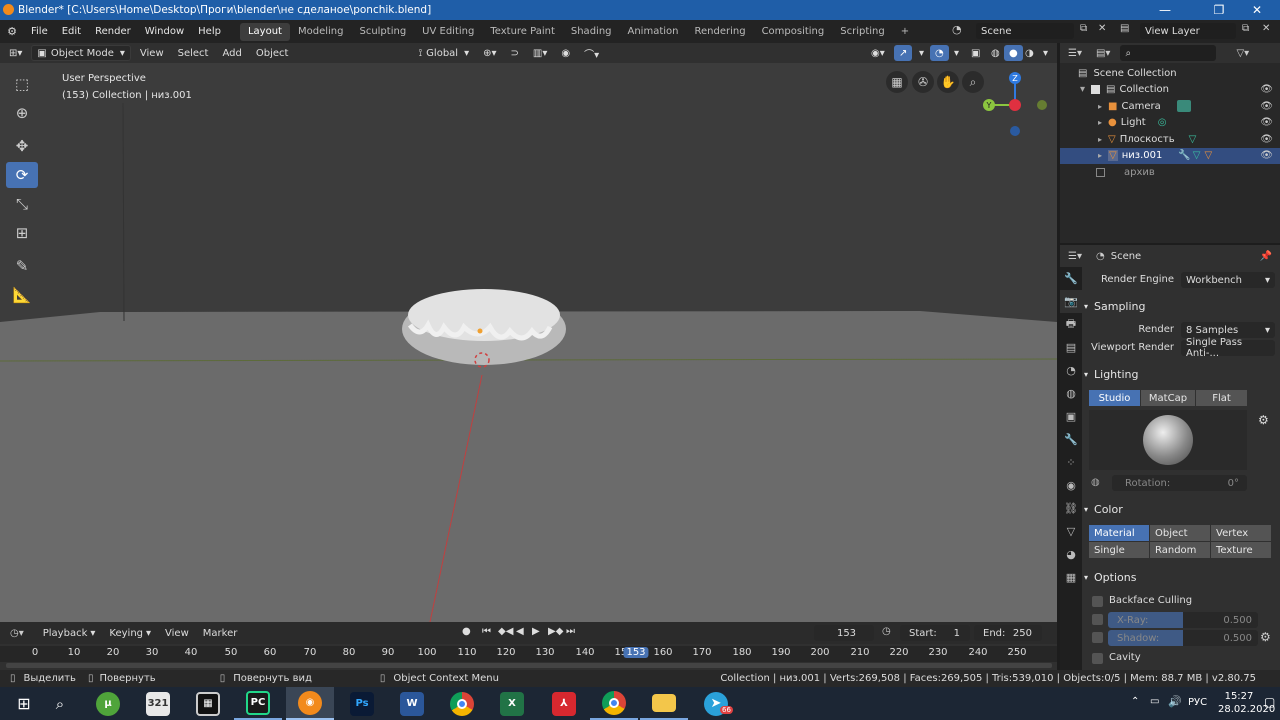 This screenshot has height=720, width=1280. Describe the element at coordinates (1170, 155) in the screenshot. I see `outliner-item-niz001: ▸ ▽ низ.001 🔧 ▽ ▽ 👁` at that location.